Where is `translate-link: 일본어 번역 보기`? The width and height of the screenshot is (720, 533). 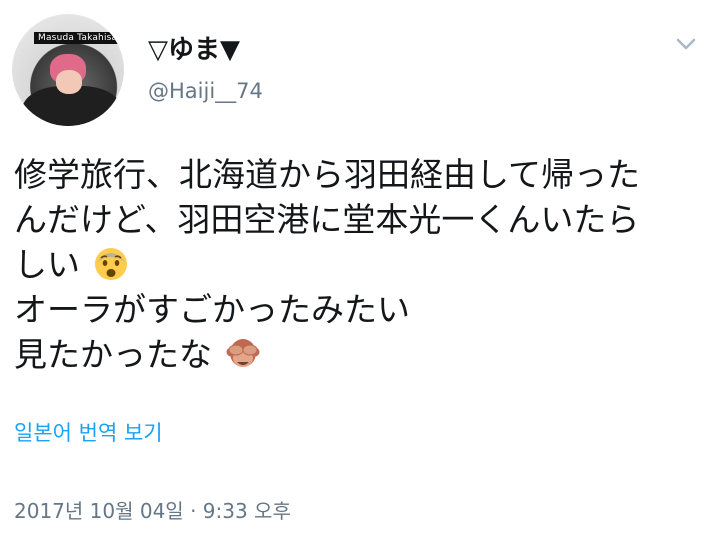
translate-link: 일본어 번역 보기 is located at coordinates (88, 433).